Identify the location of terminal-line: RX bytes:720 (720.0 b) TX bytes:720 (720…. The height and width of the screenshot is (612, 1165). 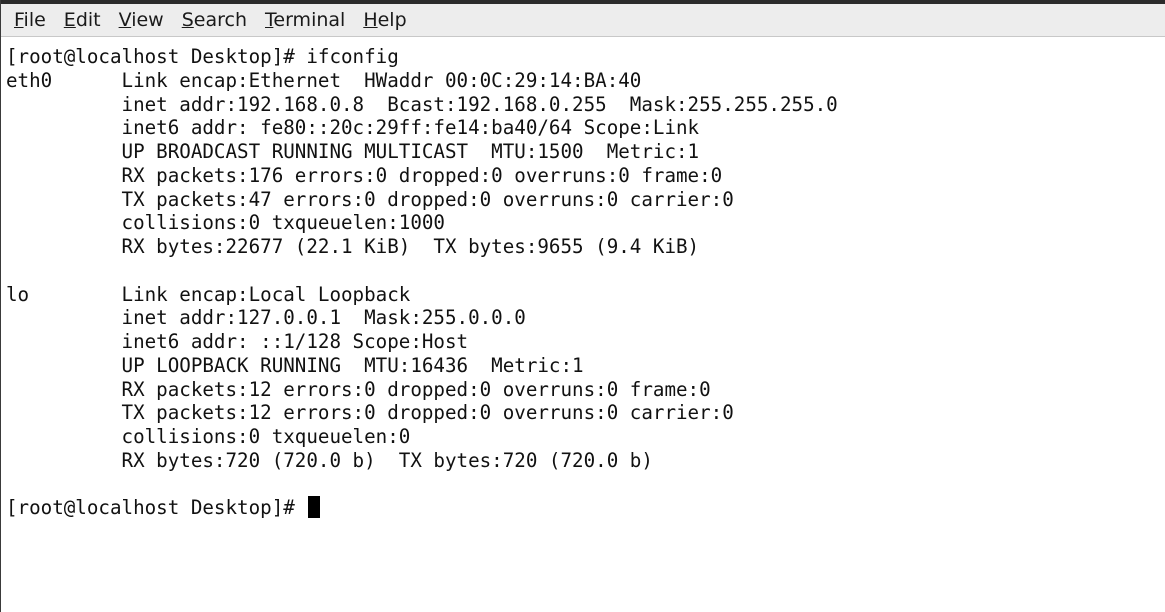
(329, 460).